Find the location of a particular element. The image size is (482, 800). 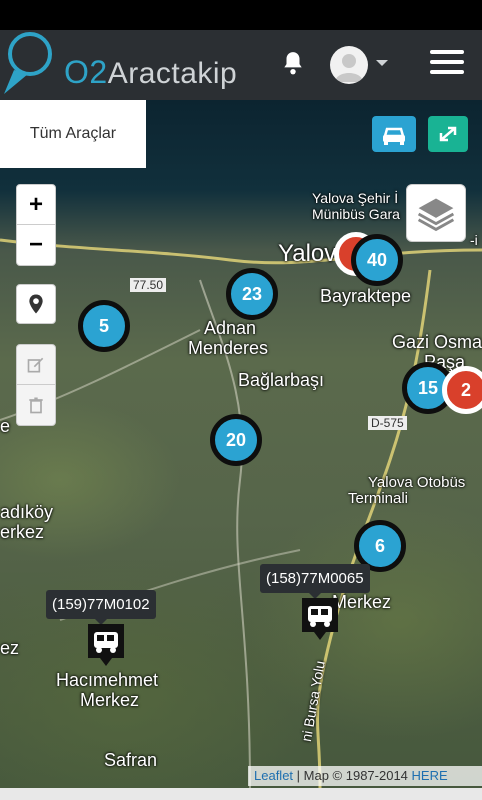

delete-button is located at coordinates (36, 405).